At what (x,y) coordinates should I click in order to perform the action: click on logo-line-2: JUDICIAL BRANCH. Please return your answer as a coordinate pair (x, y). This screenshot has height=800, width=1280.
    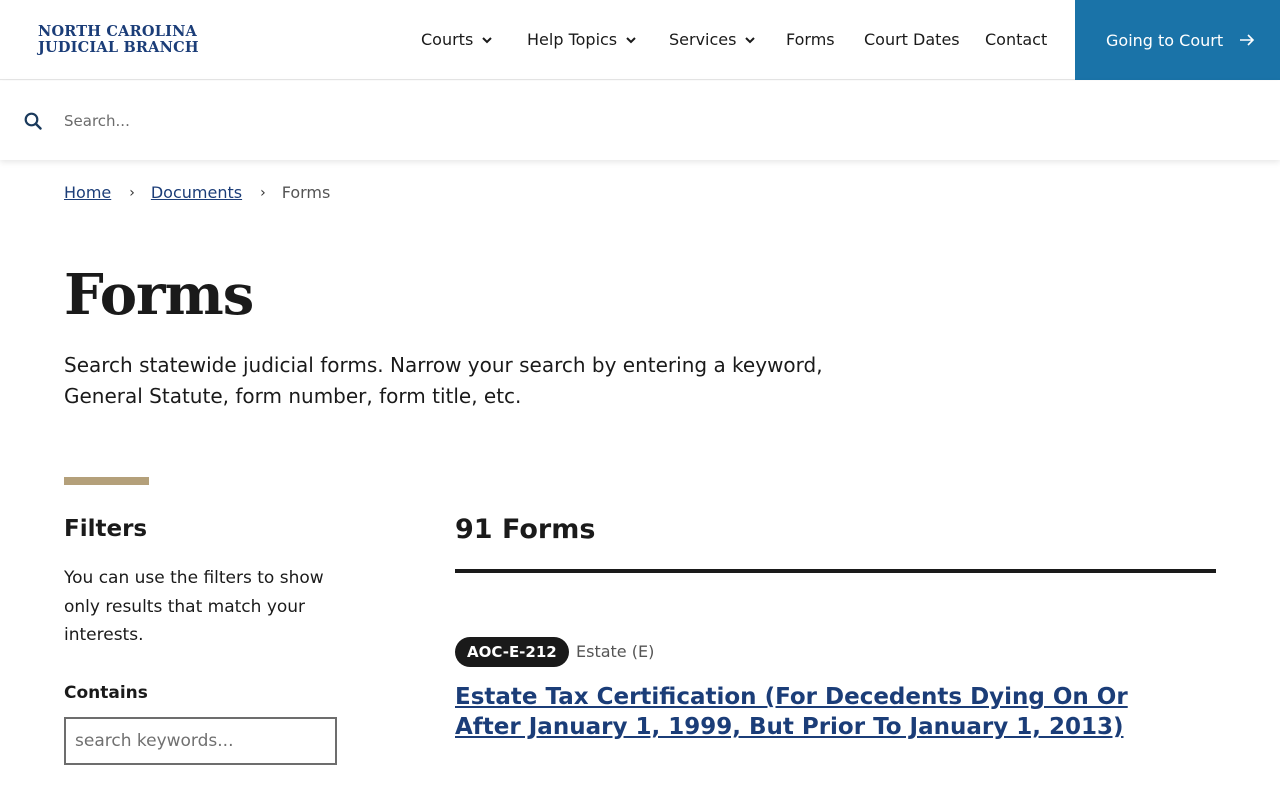
    Looking at the image, I should click on (118, 47).